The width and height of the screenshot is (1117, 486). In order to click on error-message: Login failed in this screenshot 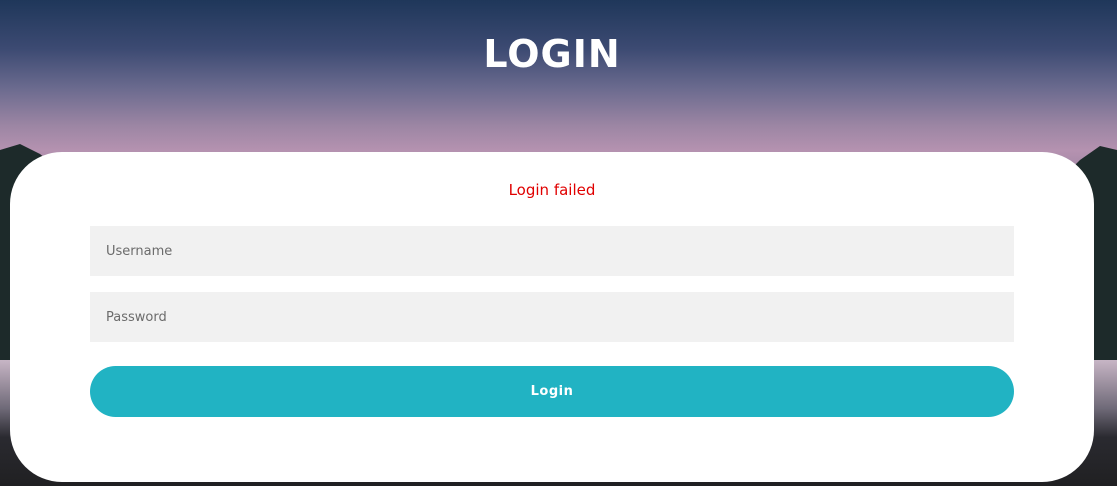, I will do `click(552, 190)`.